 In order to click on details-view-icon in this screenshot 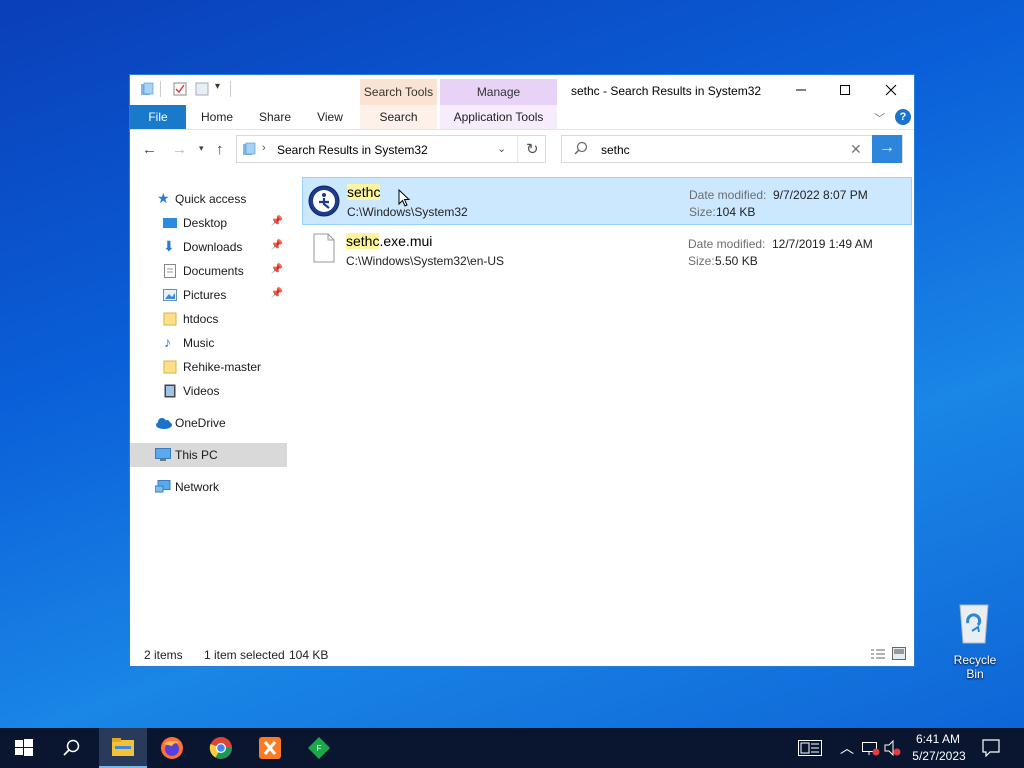, I will do `click(878, 655)`.